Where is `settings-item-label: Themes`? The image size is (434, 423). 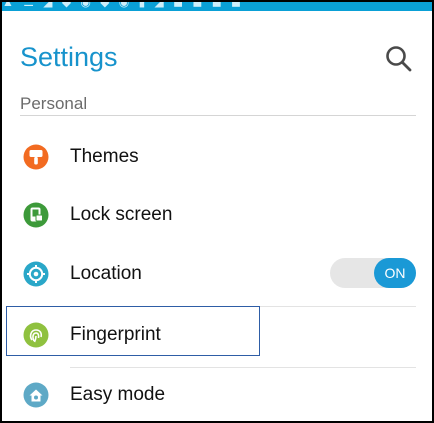 settings-item-label: Themes is located at coordinates (104, 156).